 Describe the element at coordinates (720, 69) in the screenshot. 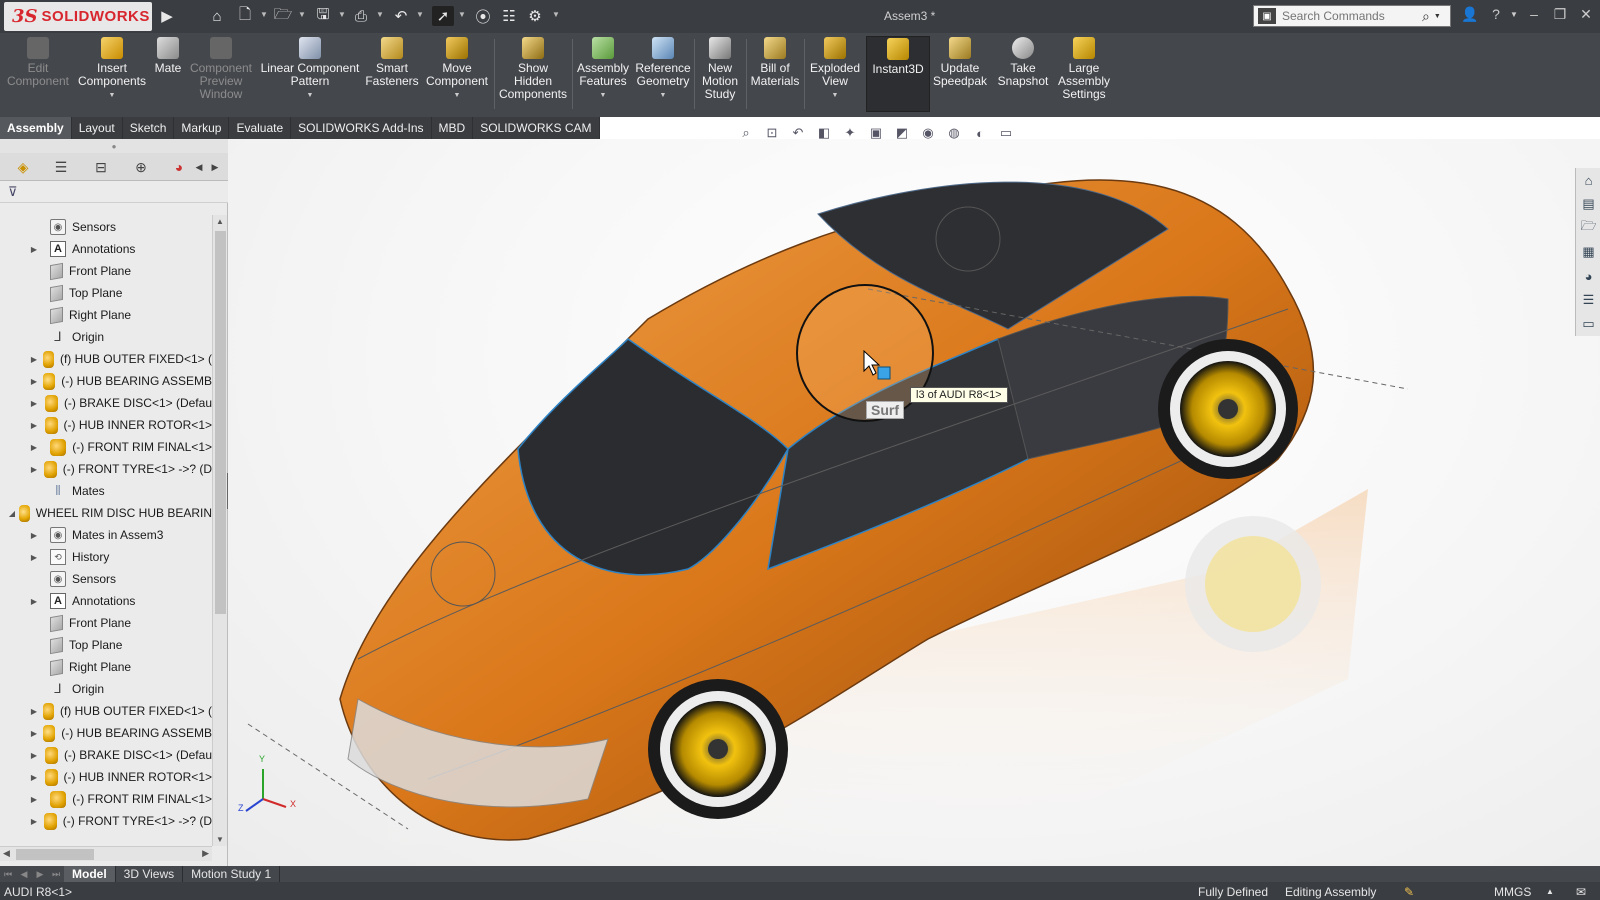

I see `new-motion-study-button: New Motion Study` at that location.